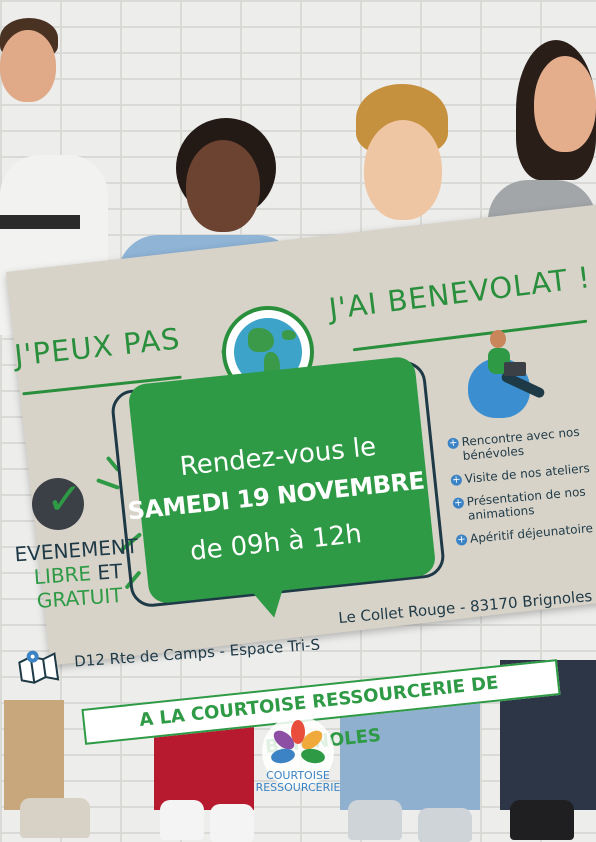 The width and height of the screenshot is (596, 842). Describe the element at coordinates (109, 571) in the screenshot. I see `word-et: ET` at that location.